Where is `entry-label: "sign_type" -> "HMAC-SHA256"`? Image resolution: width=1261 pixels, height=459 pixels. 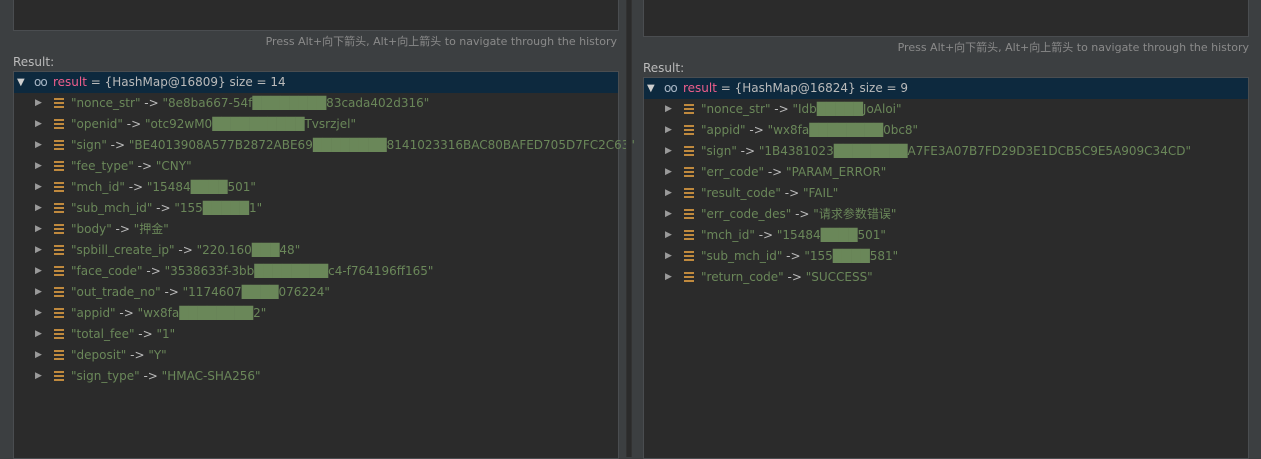 entry-label: "sign_type" -> "HMAC-SHA256" is located at coordinates (166, 376).